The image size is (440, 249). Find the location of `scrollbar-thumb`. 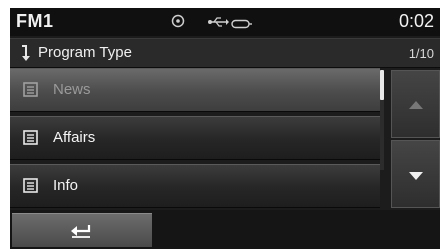

scrollbar-thumb is located at coordinates (382, 85).